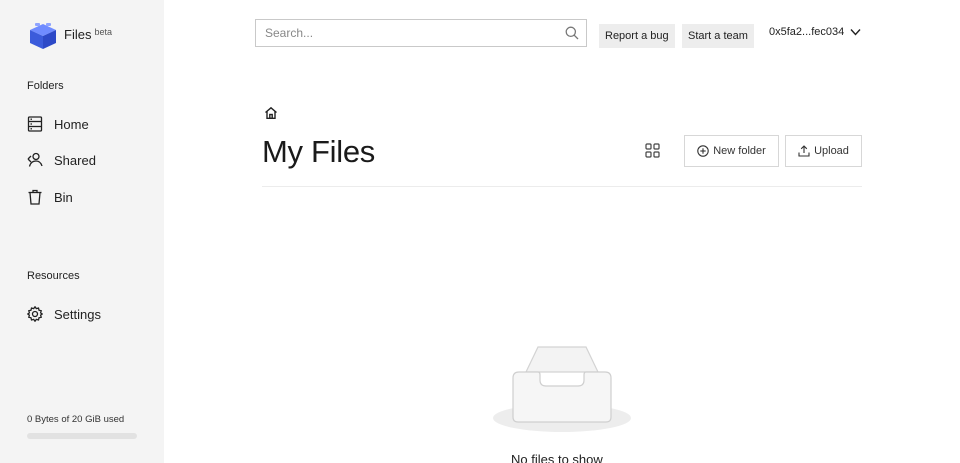 This screenshot has height=463, width=960. What do you see at coordinates (637, 36) in the screenshot?
I see `report-bug-button: Report a bug` at bounding box center [637, 36].